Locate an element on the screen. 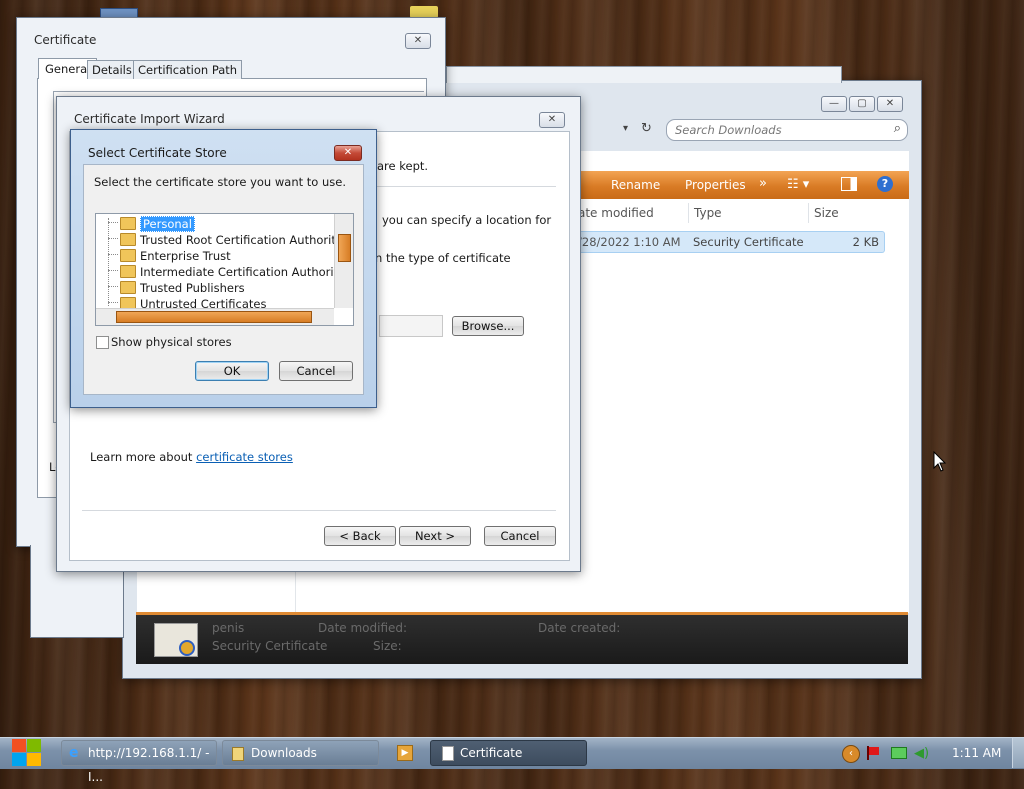 Image resolution: width=1024 pixels, height=789 pixels. media-player-icon: ▶ is located at coordinates (405, 753).